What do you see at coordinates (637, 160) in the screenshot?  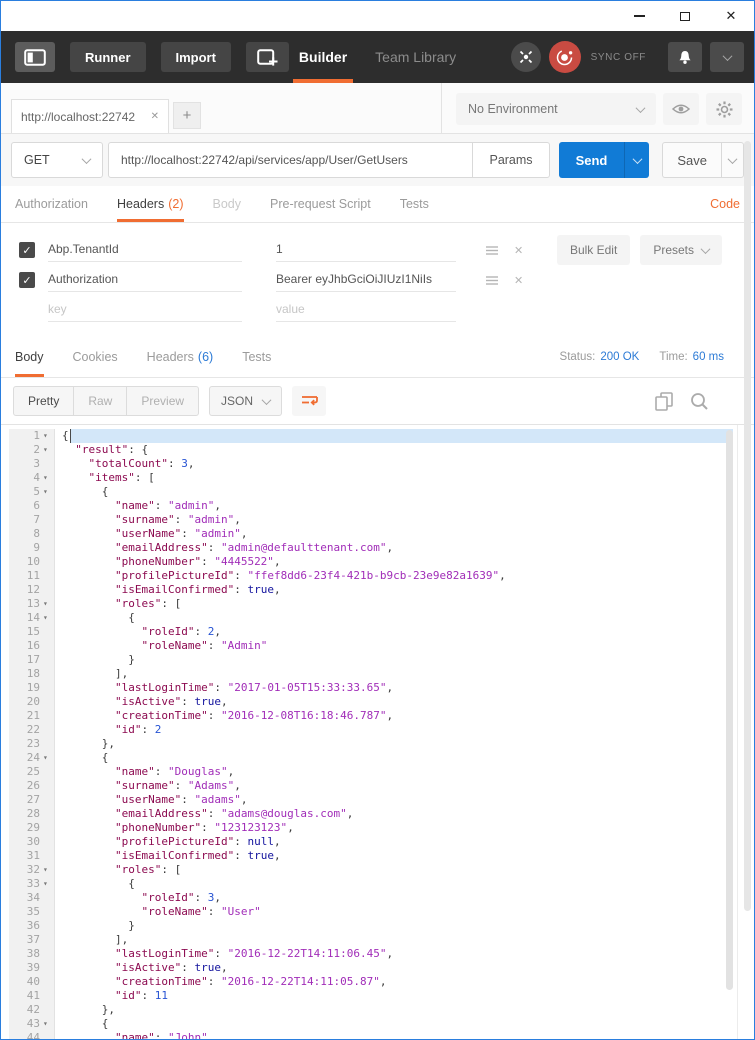 I see `send-options-button` at bounding box center [637, 160].